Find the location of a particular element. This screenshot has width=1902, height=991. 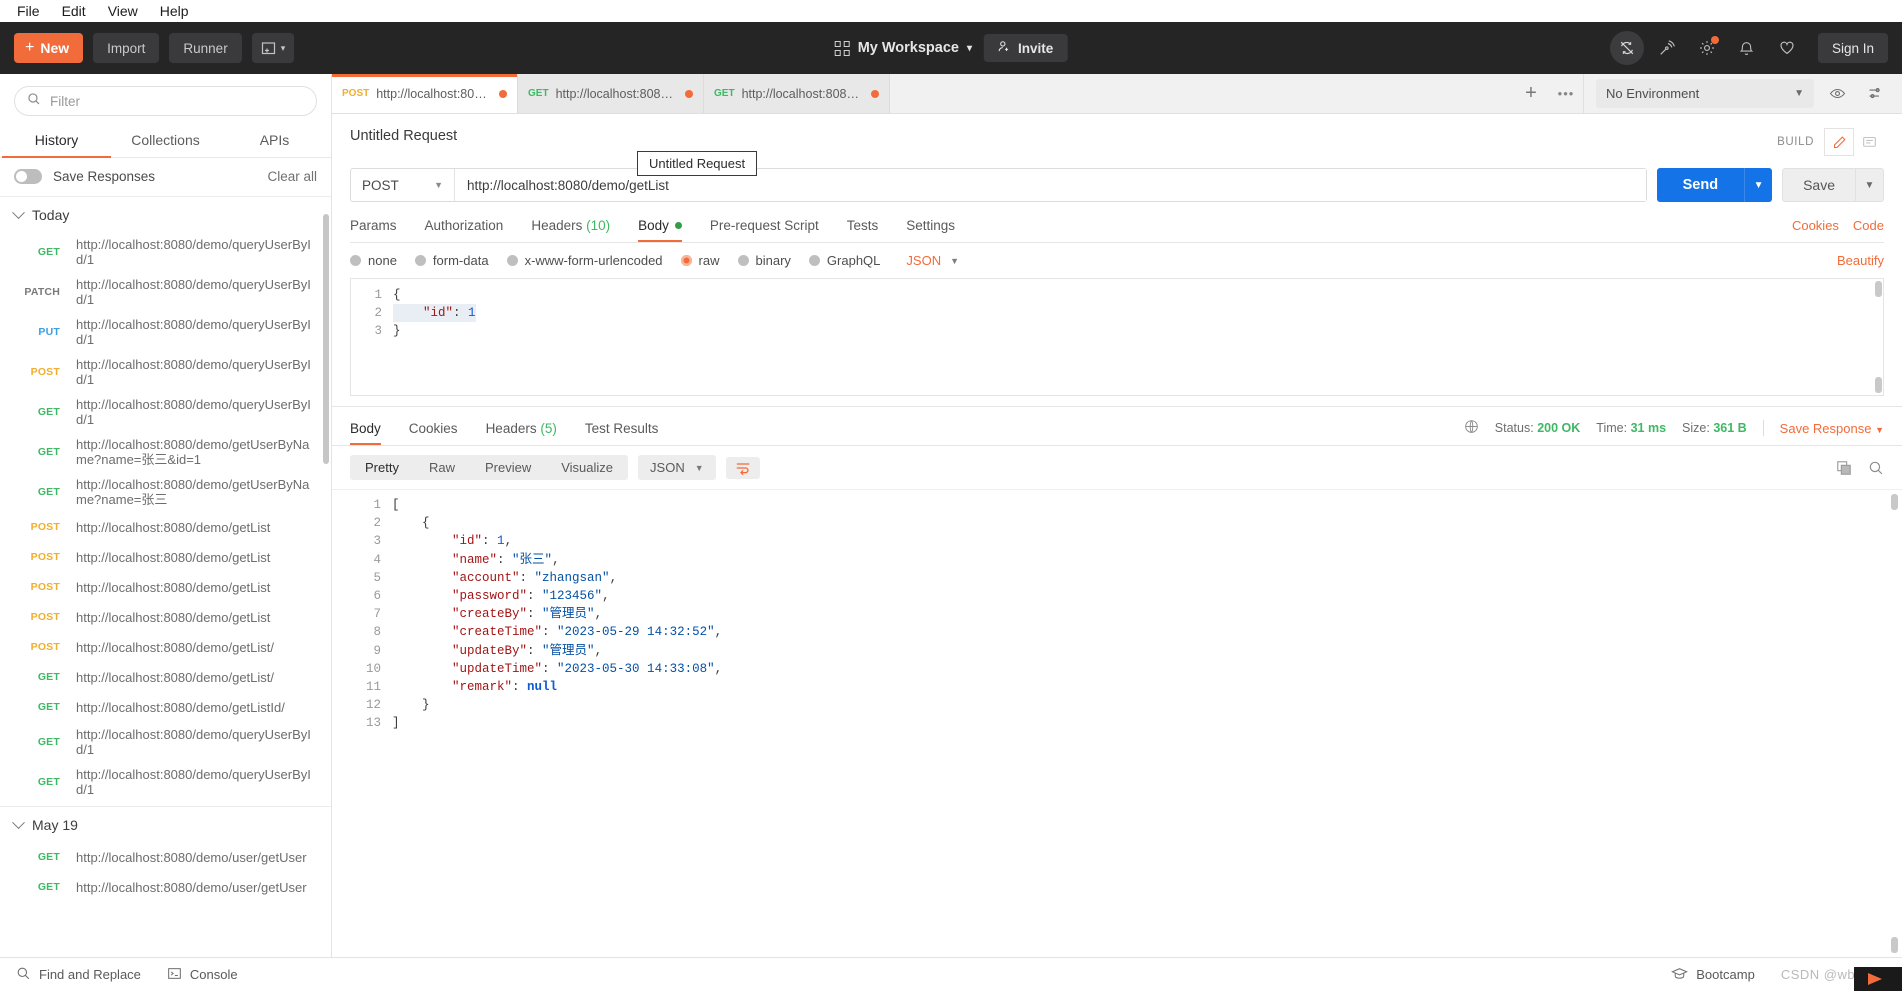

sync-off-icon is located at coordinates (1626, 48).